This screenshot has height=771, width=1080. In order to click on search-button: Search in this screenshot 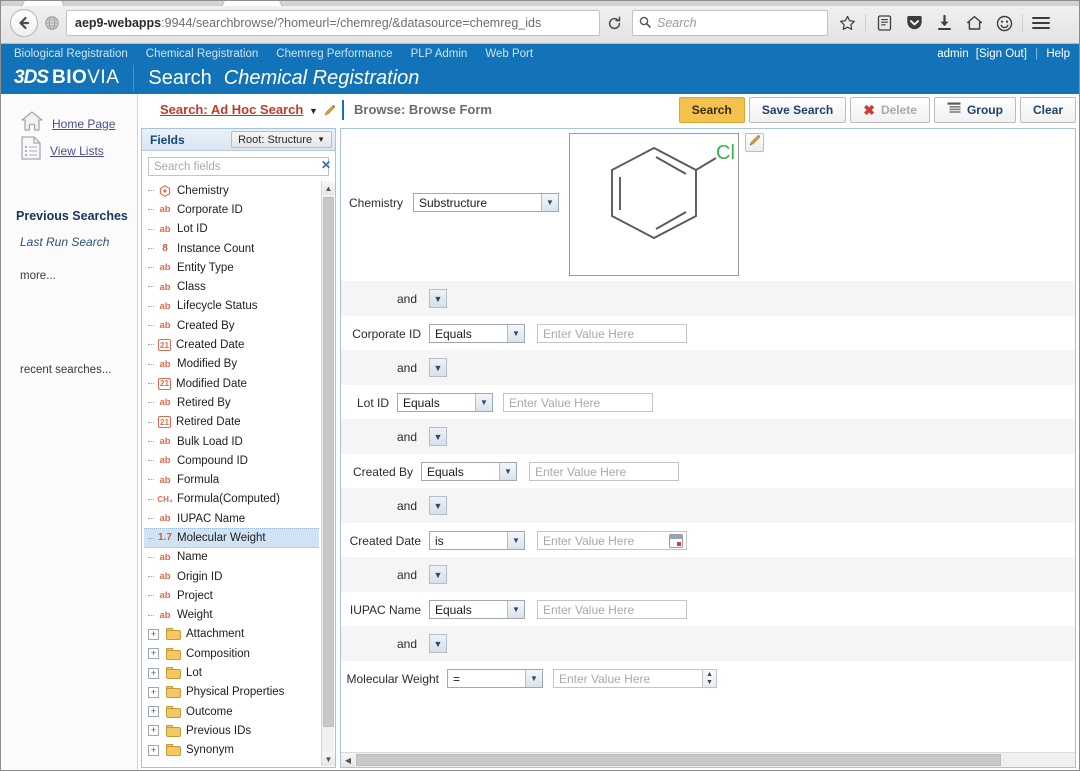, I will do `click(711, 110)`.